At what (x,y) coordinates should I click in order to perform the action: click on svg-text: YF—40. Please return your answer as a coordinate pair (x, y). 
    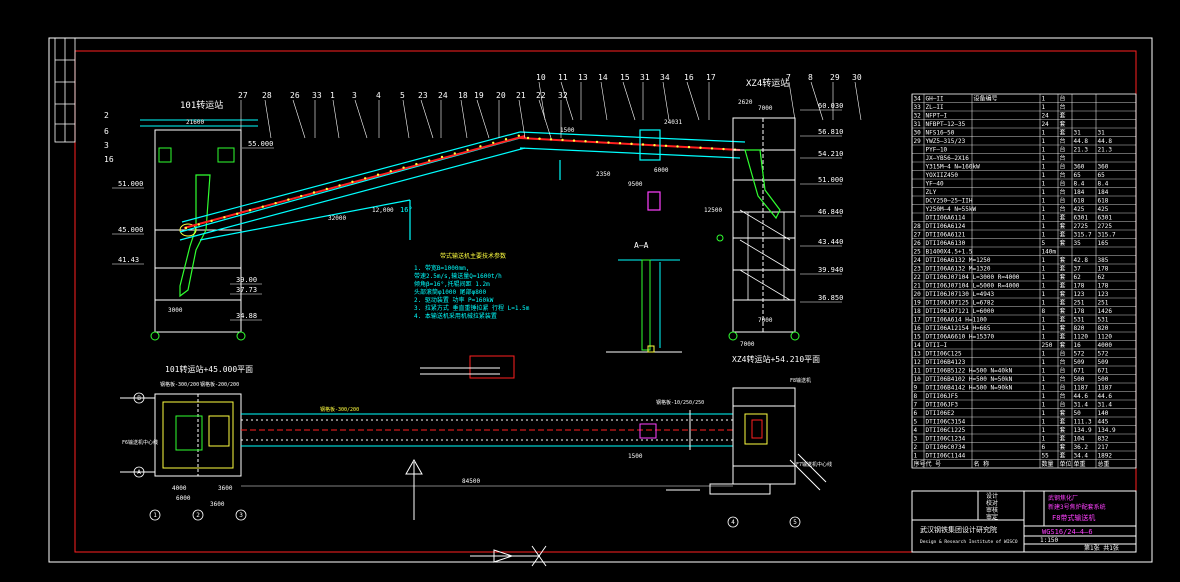
    Looking at the image, I should click on (935, 184).